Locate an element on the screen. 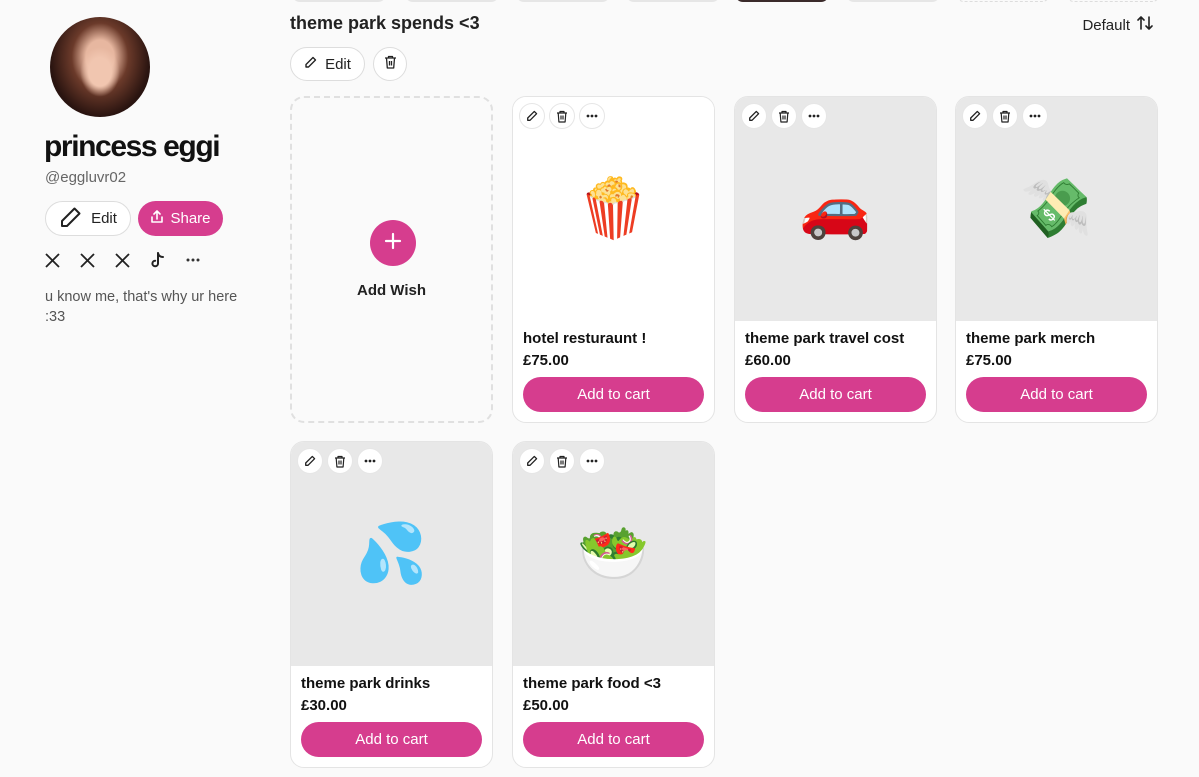 Image resolution: width=1199 pixels, height=777 pixels. sort-dropdown: Default is located at coordinates (1117, 25).